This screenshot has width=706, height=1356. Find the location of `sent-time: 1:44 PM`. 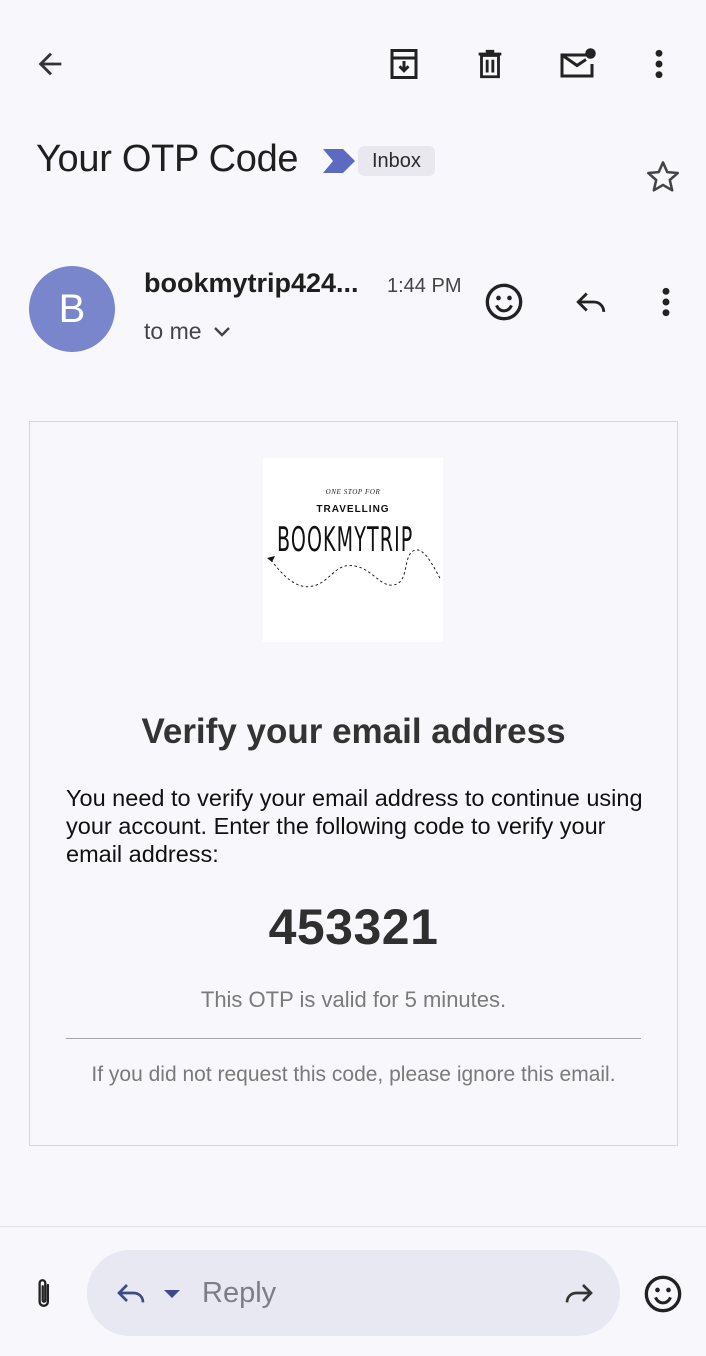

sent-time: 1:44 PM is located at coordinates (424, 286).